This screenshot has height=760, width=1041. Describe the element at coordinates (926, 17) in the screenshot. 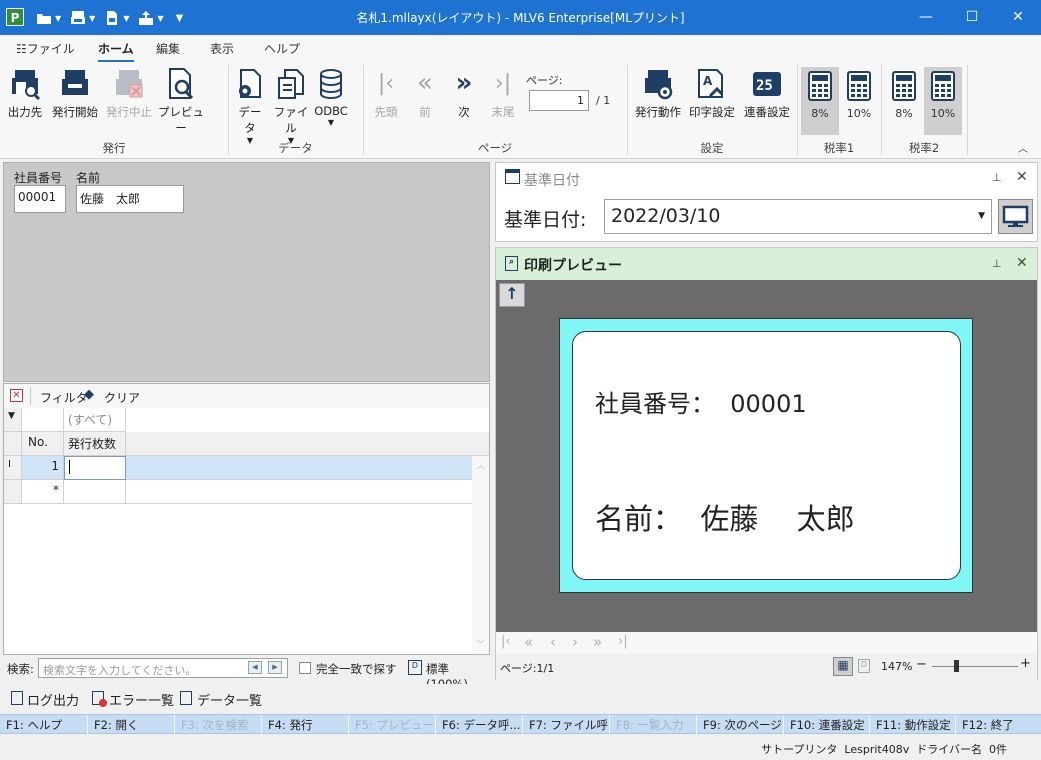

I see `minimize-button: —` at that location.